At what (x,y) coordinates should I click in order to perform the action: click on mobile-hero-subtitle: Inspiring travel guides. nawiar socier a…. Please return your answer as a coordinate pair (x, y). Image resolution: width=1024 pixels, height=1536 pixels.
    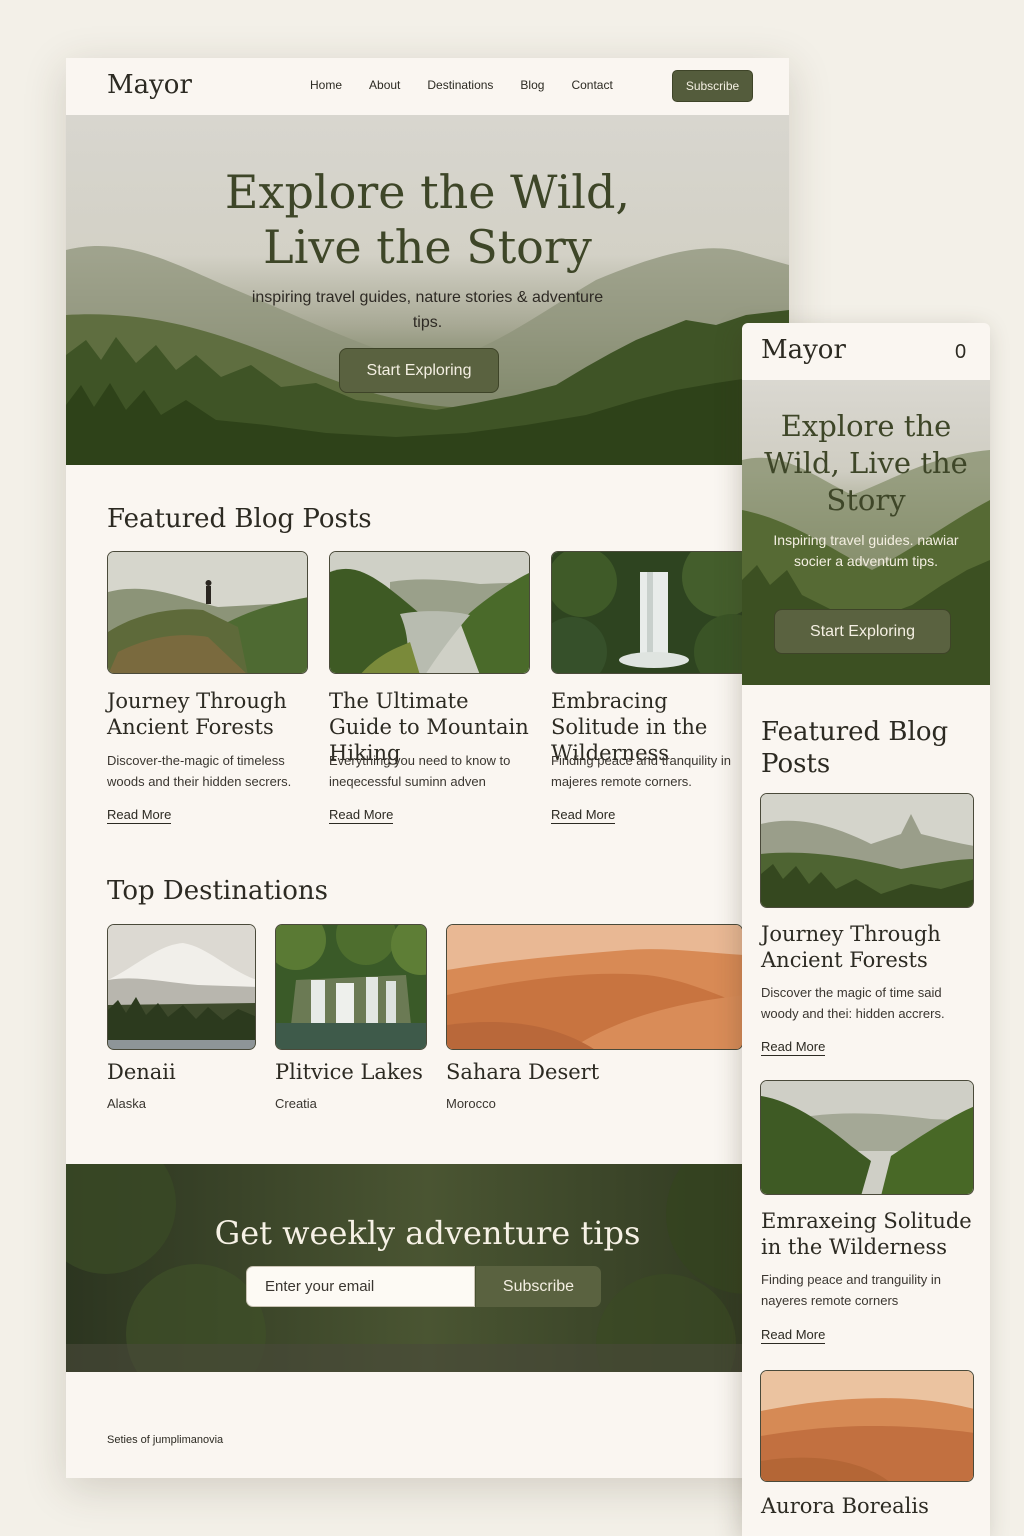
    Looking at the image, I should click on (866, 550).